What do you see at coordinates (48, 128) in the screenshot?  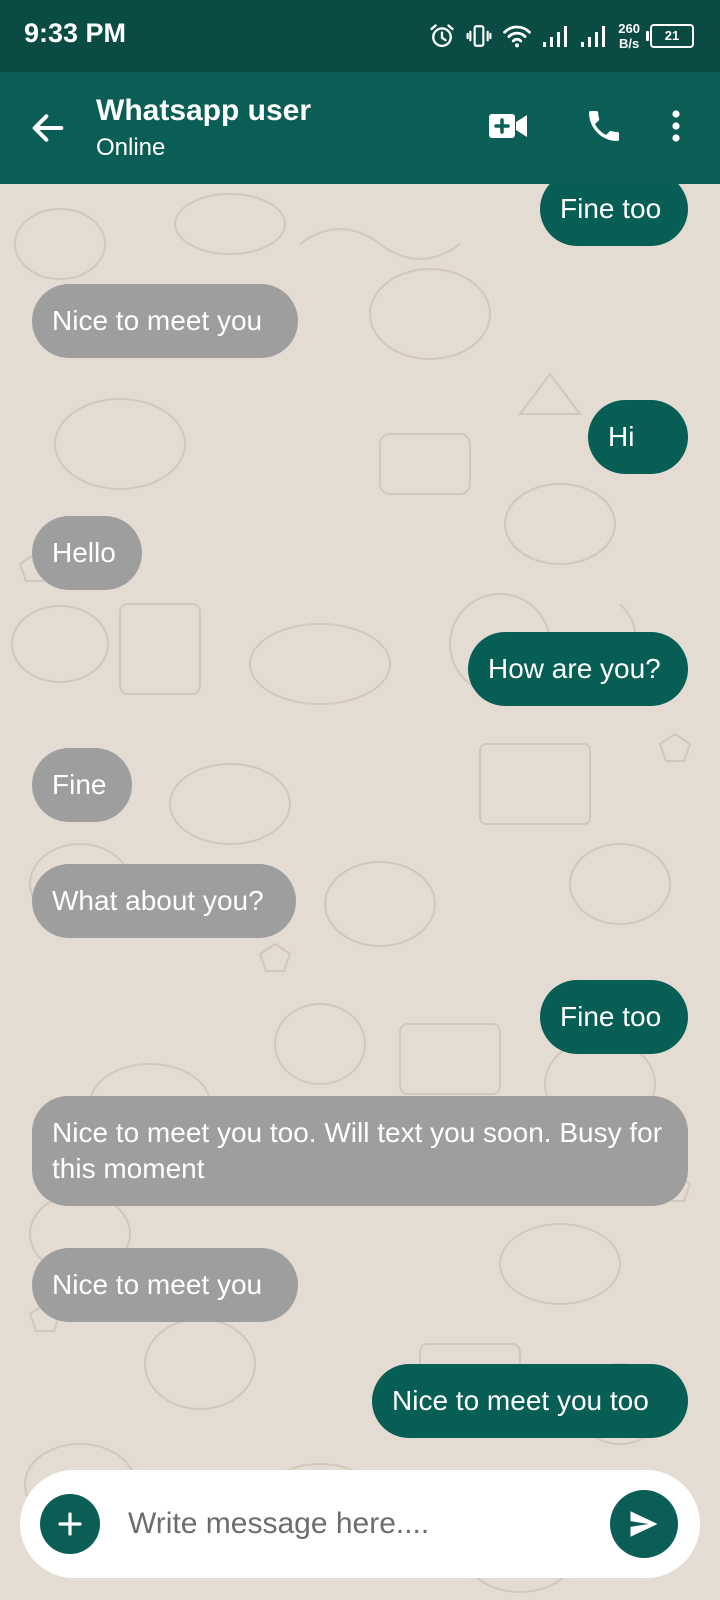 I see `back-arrow-icon` at bounding box center [48, 128].